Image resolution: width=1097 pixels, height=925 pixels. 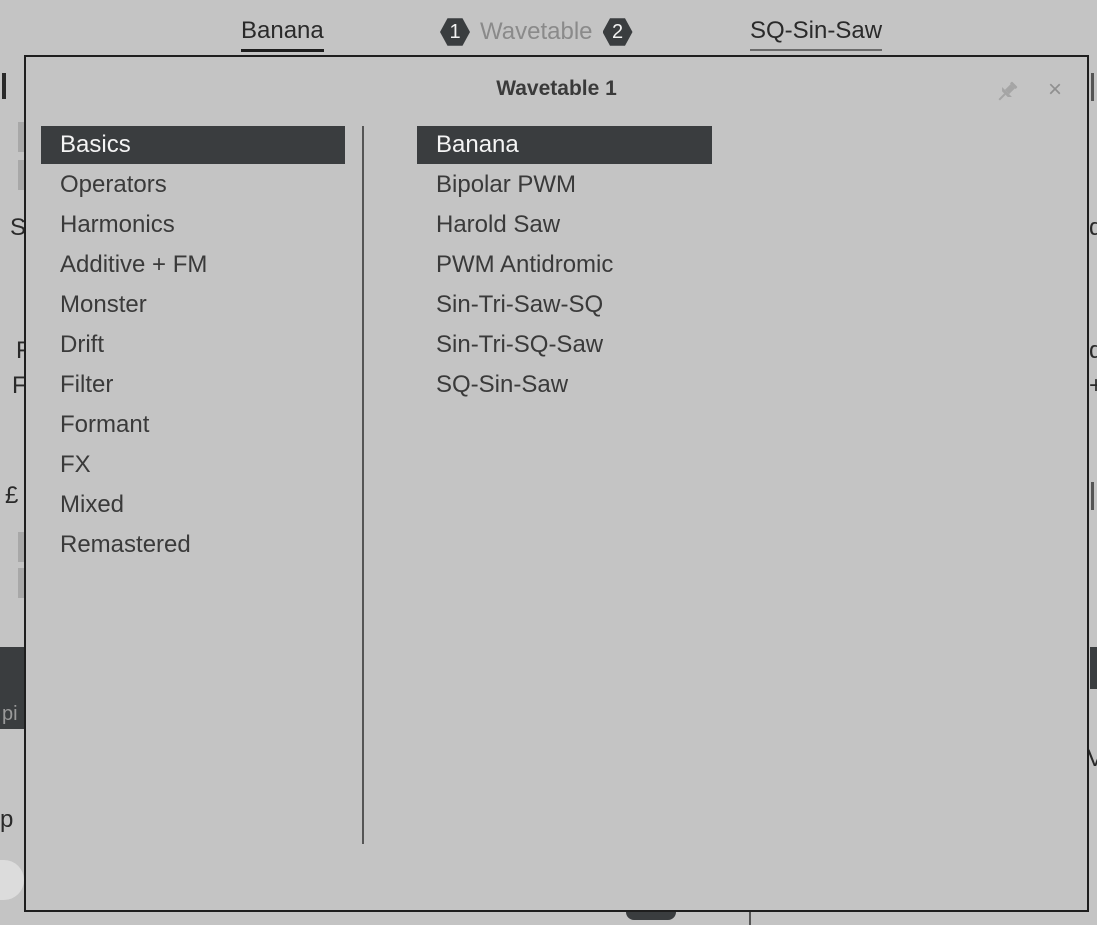 What do you see at coordinates (193, 186) in the screenshot?
I see `category-item-operators: Operators` at bounding box center [193, 186].